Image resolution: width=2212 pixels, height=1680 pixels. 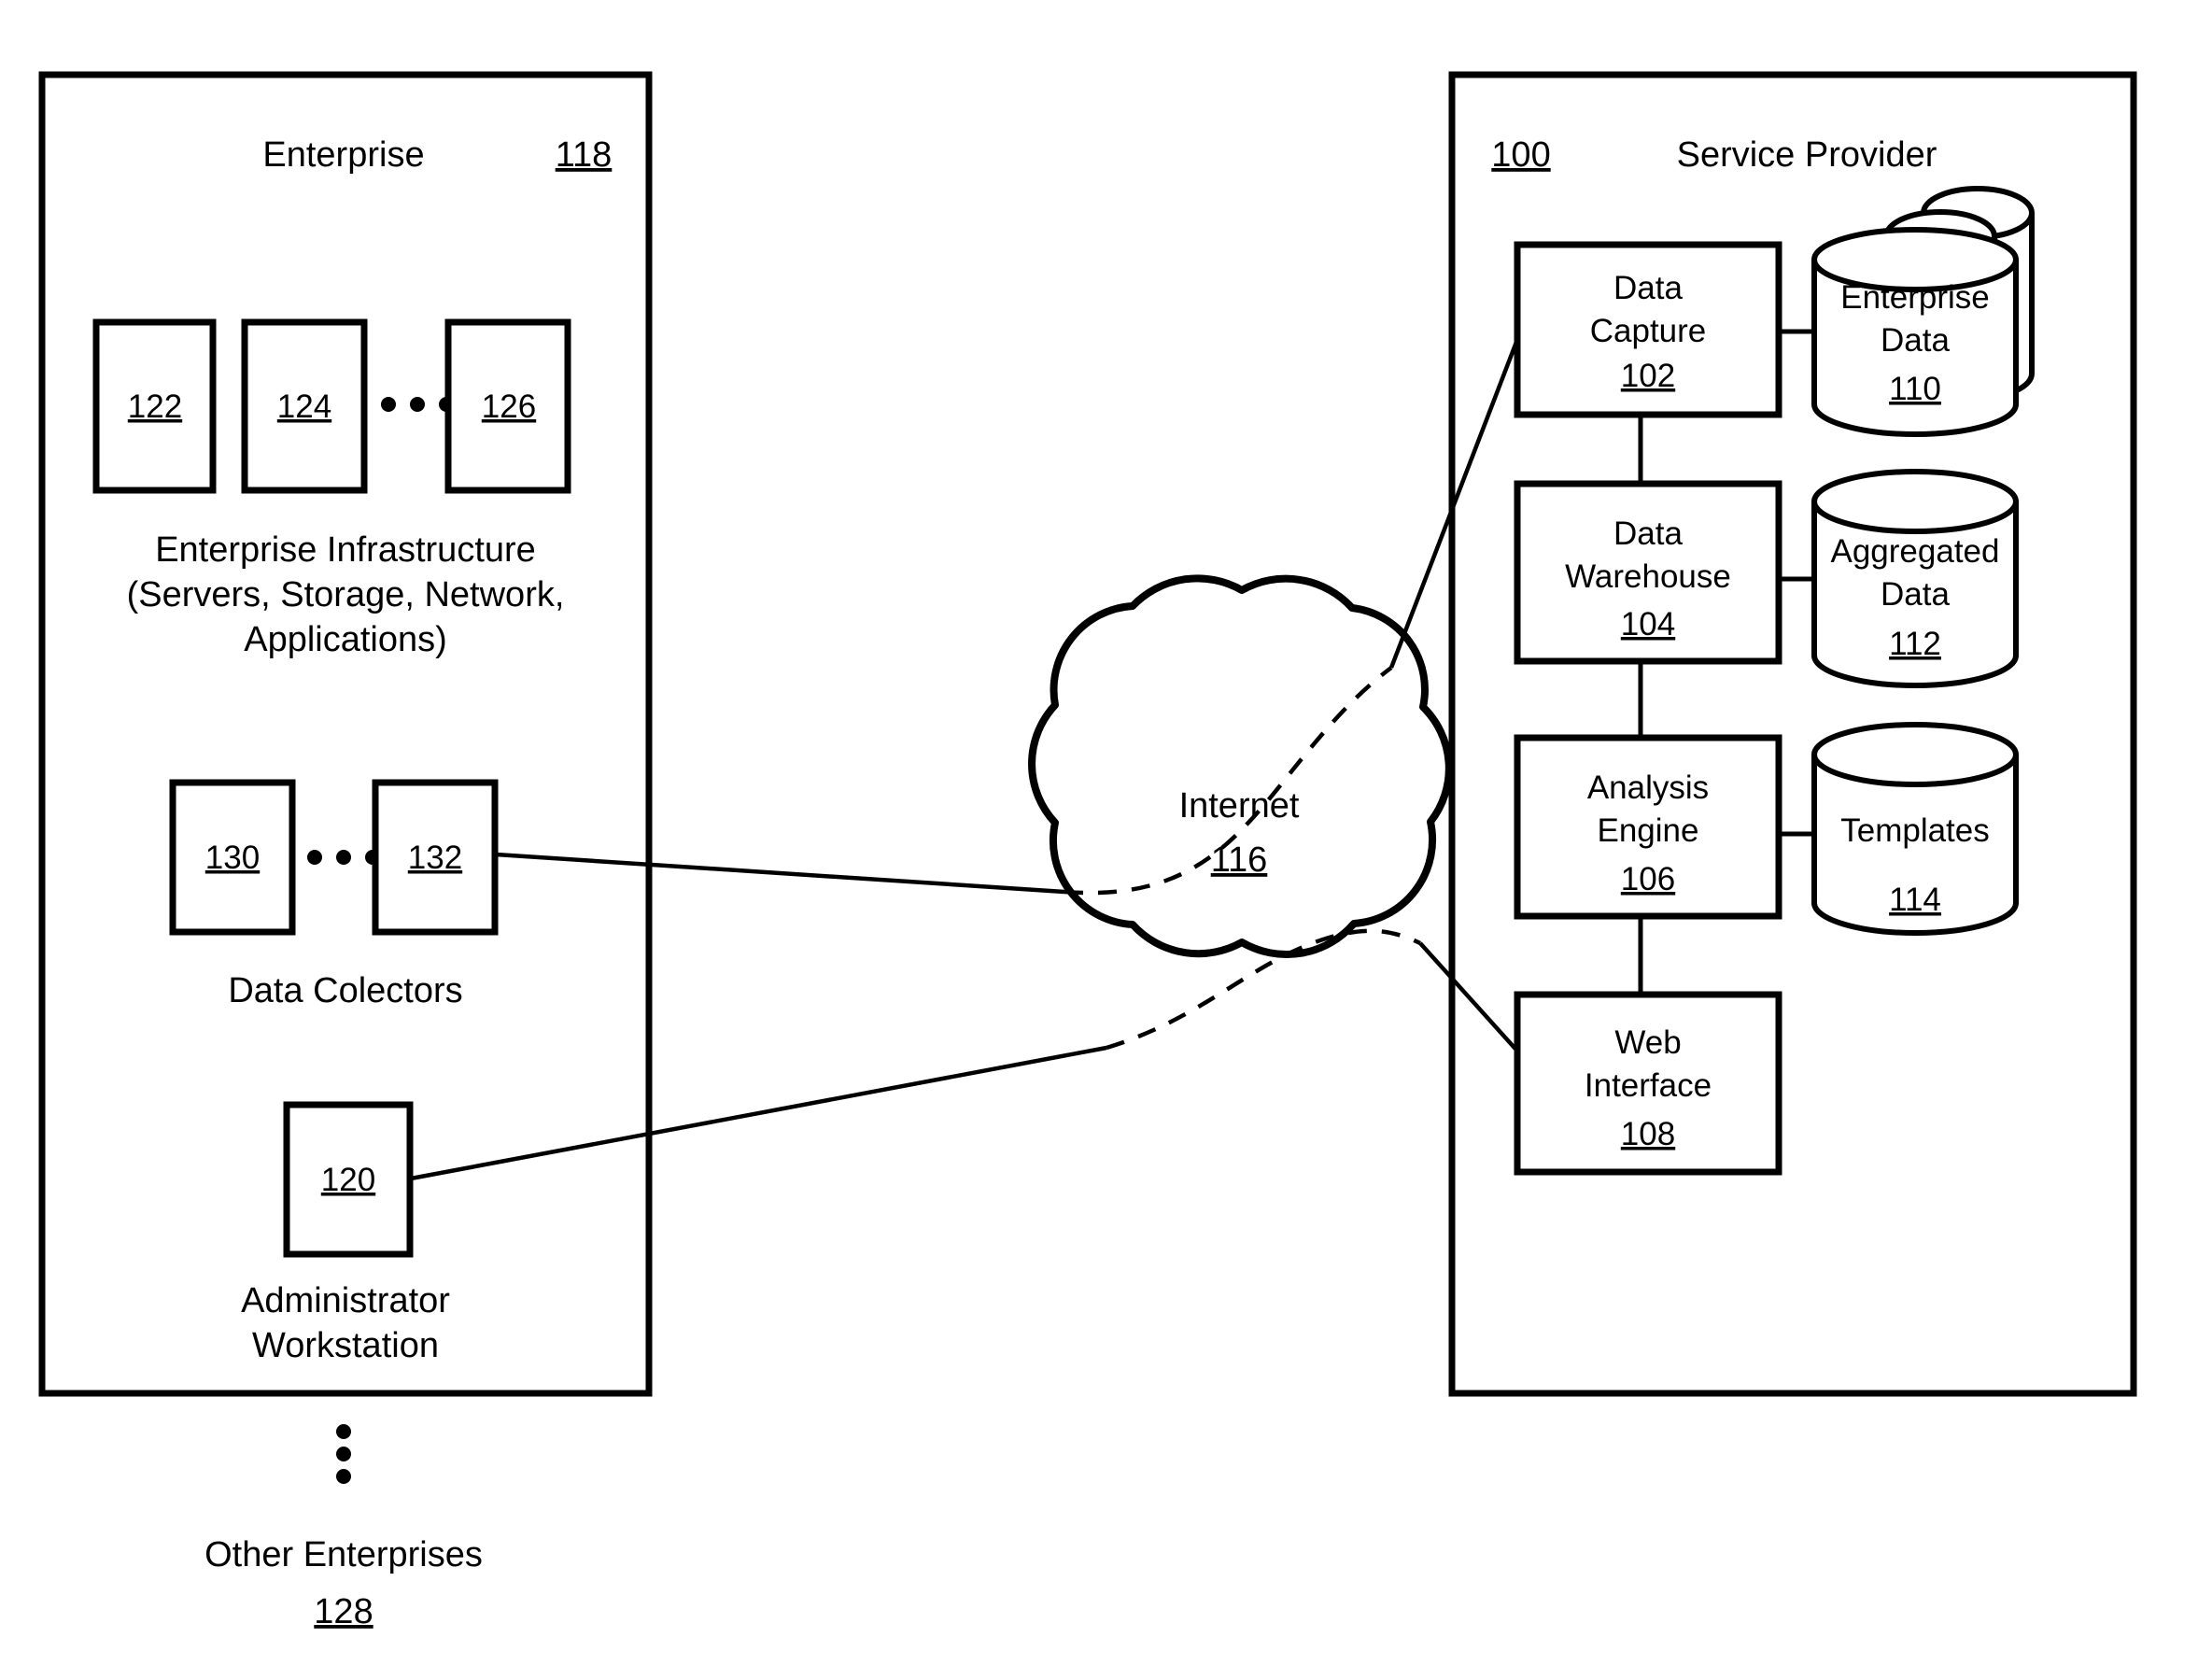 What do you see at coordinates (343, 1554) in the screenshot?
I see `other-enterprises-caption: Other Enterprises` at bounding box center [343, 1554].